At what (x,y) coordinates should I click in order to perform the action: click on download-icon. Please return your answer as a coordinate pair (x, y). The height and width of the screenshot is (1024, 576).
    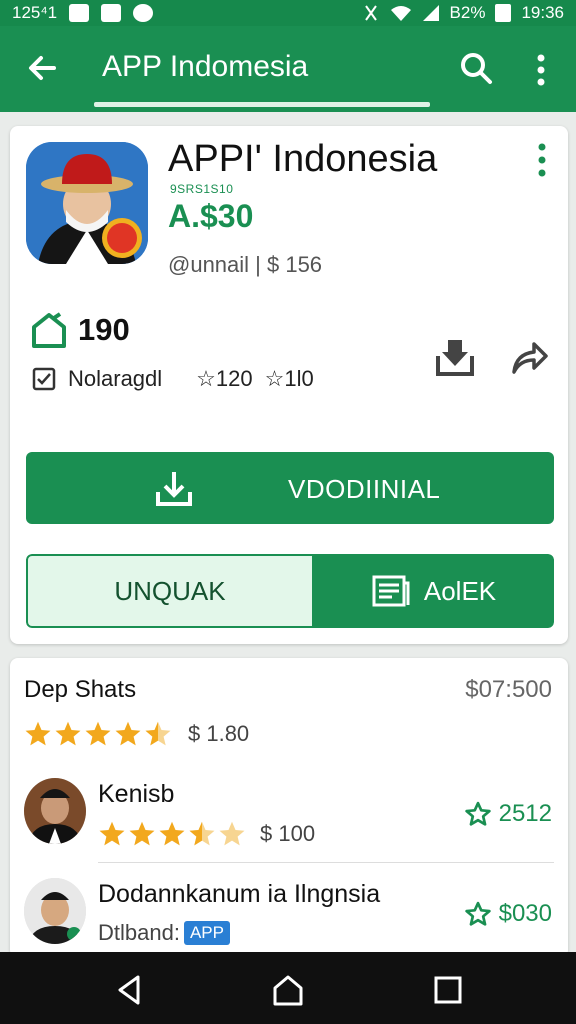
    Looking at the image, I should click on (174, 489).